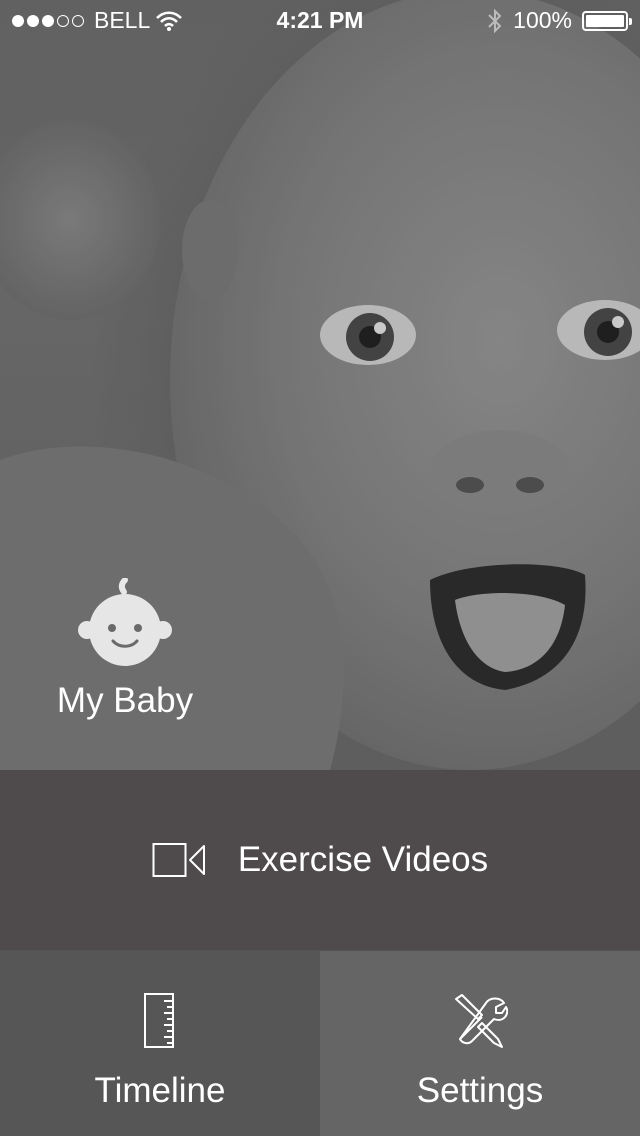 The image size is (640, 1136). I want to click on status-right: 100%, so click(559, 20).